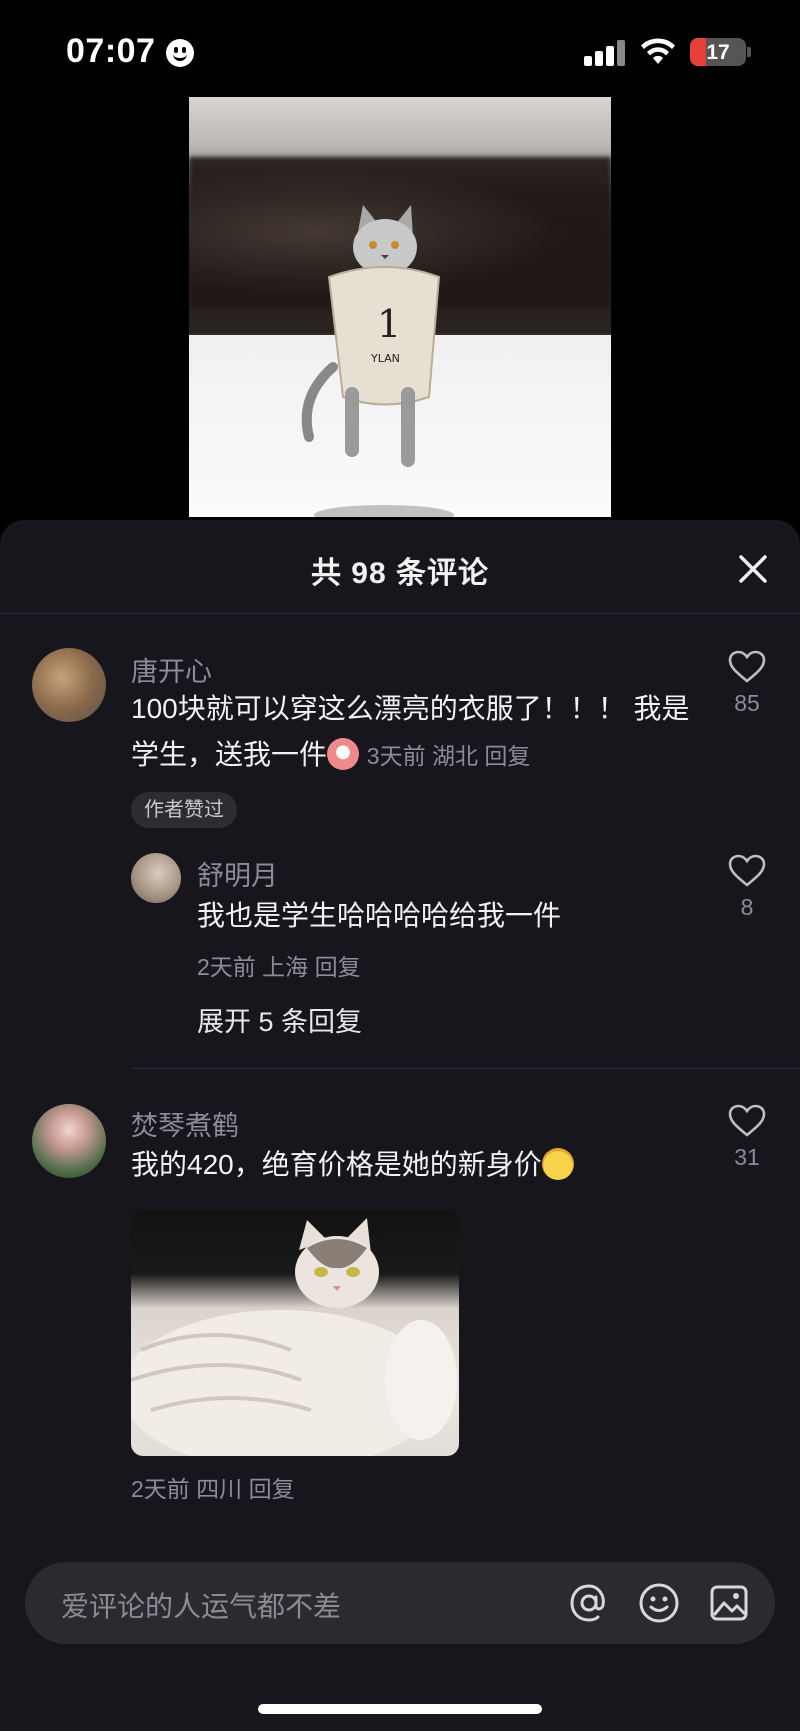  What do you see at coordinates (449, 756) in the screenshot?
I see `comment-meta: 3天前 湖北 回复` at bounding box center [449, 756].